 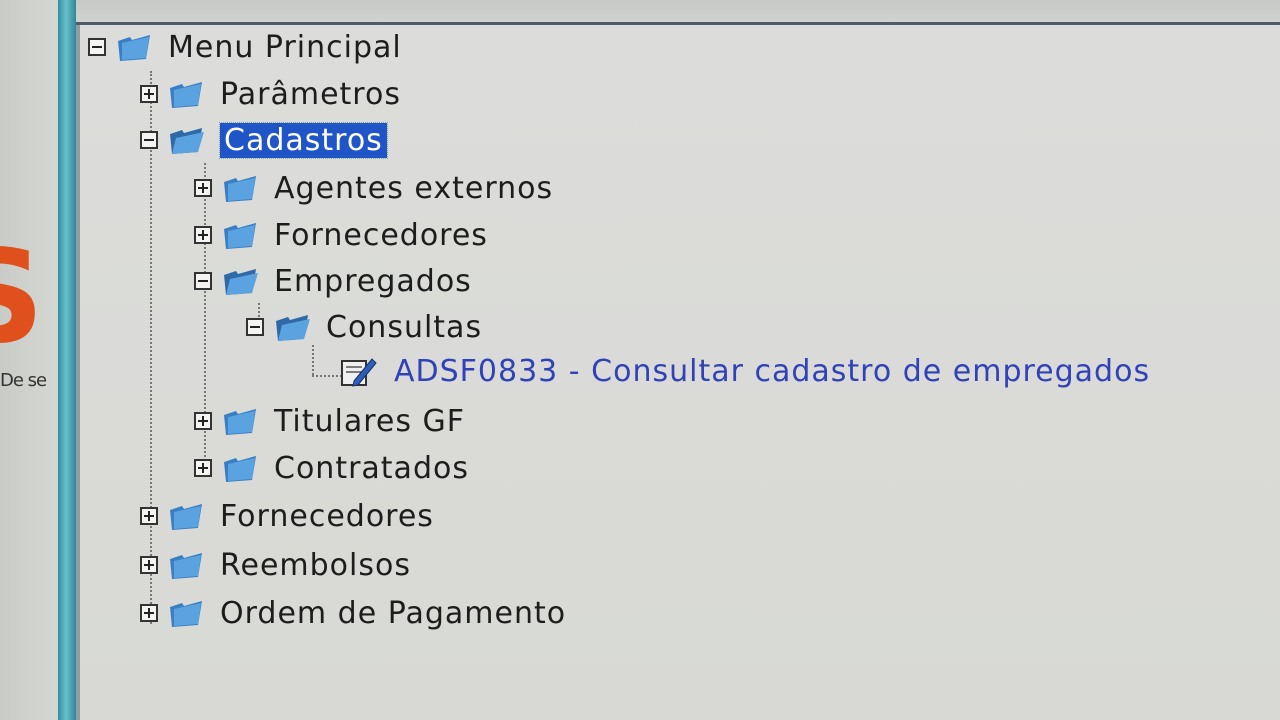 I want to click on tree-label: Ordem de Pagamento, so click(x=393, y=613).